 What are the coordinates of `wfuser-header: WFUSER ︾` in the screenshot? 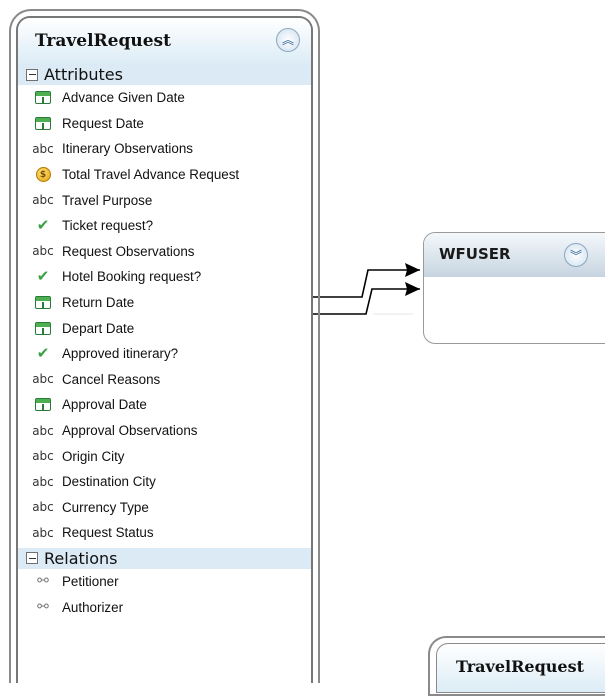 It's located at (514, 255).